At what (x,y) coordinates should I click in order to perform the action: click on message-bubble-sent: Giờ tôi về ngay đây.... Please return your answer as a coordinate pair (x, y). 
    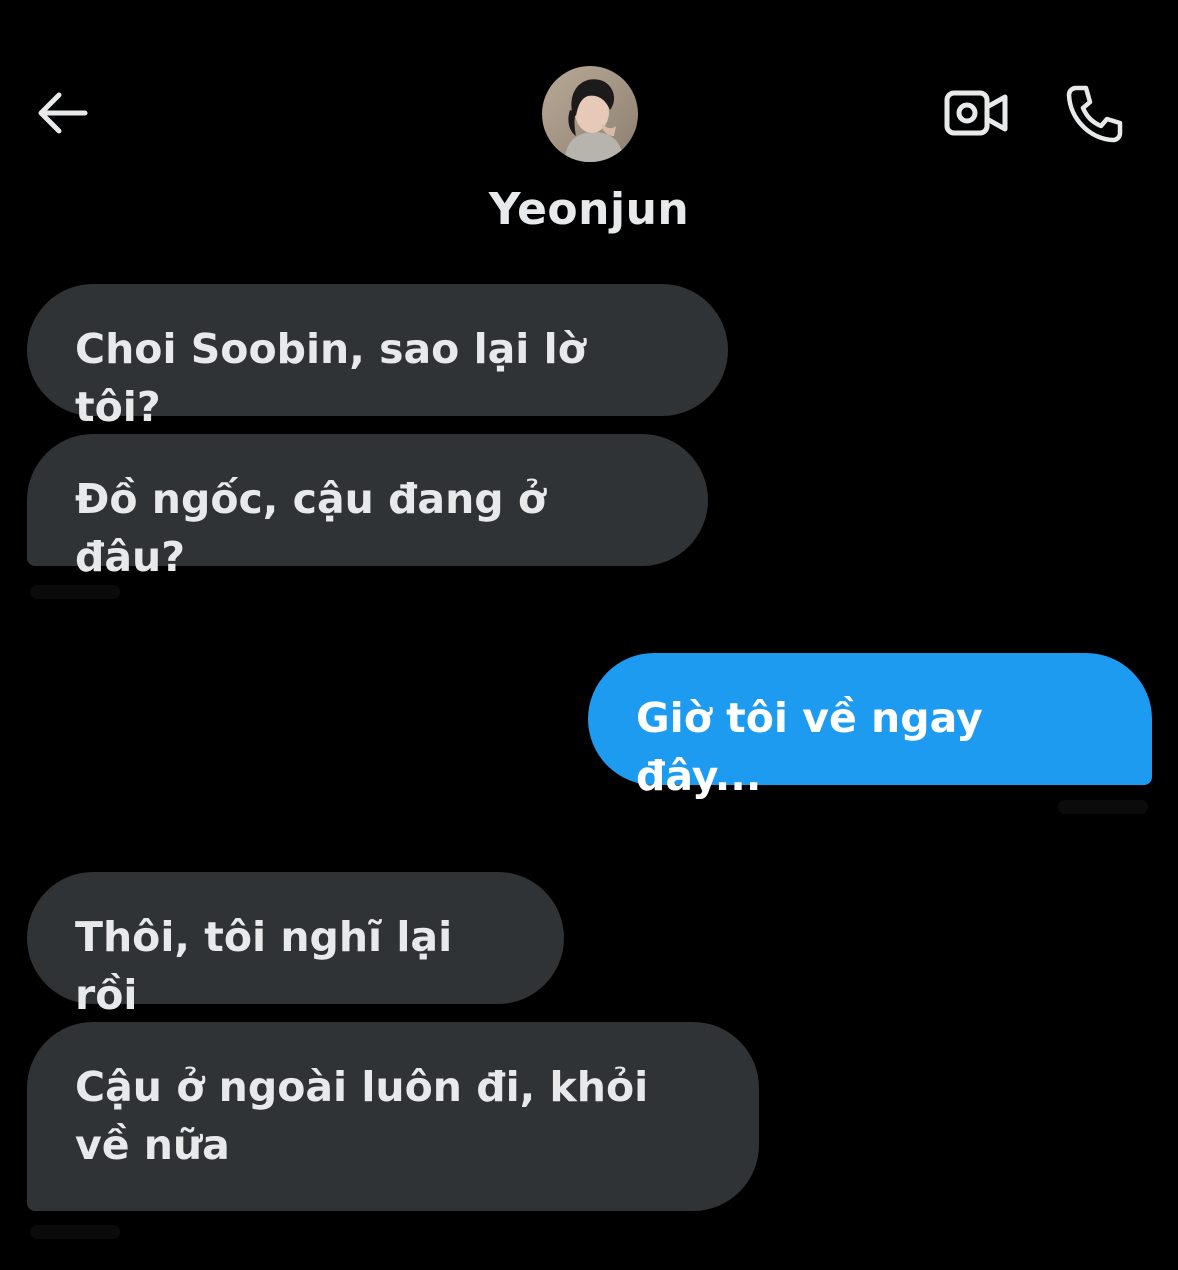
    Looking at the image, I should click on (870, 726).